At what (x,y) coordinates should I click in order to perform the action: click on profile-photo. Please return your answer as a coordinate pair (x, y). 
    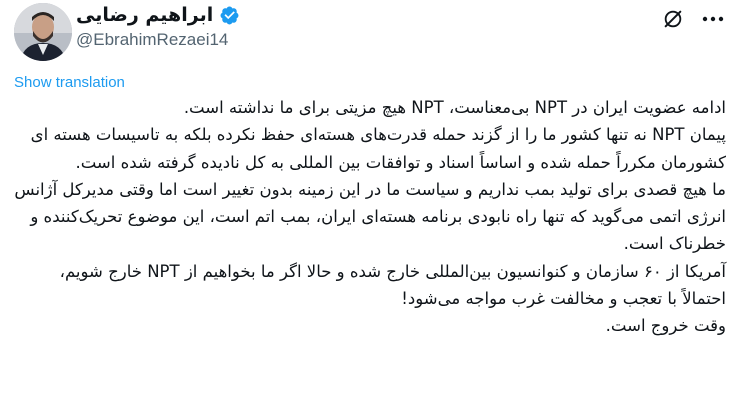
    Looking at the image, I should click on (43, 32).